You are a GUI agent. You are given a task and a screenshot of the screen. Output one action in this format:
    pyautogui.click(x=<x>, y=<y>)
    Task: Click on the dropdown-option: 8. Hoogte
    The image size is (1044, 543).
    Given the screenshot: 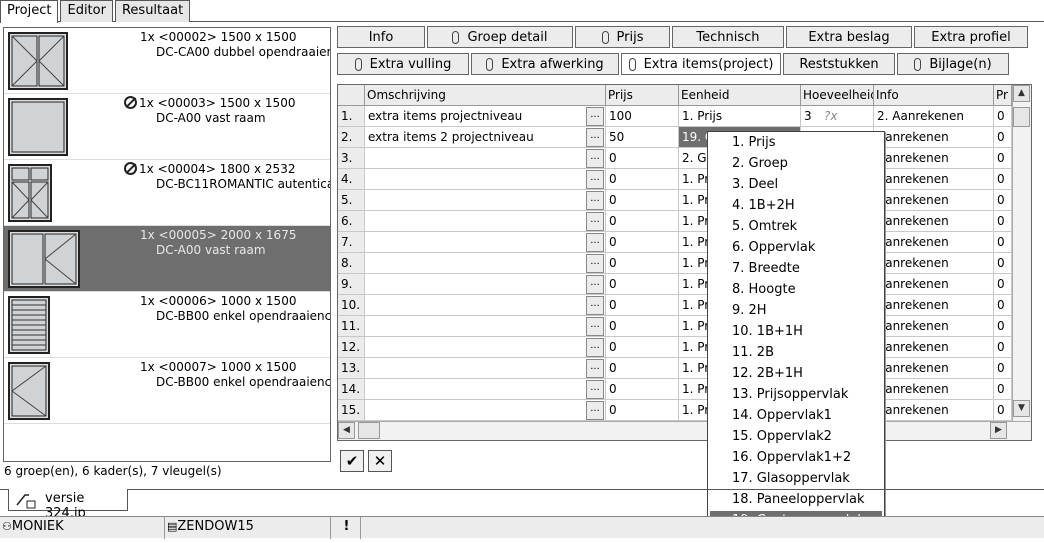 What is the action you would take?
    pyautogui.click(x=796, y=290)
    